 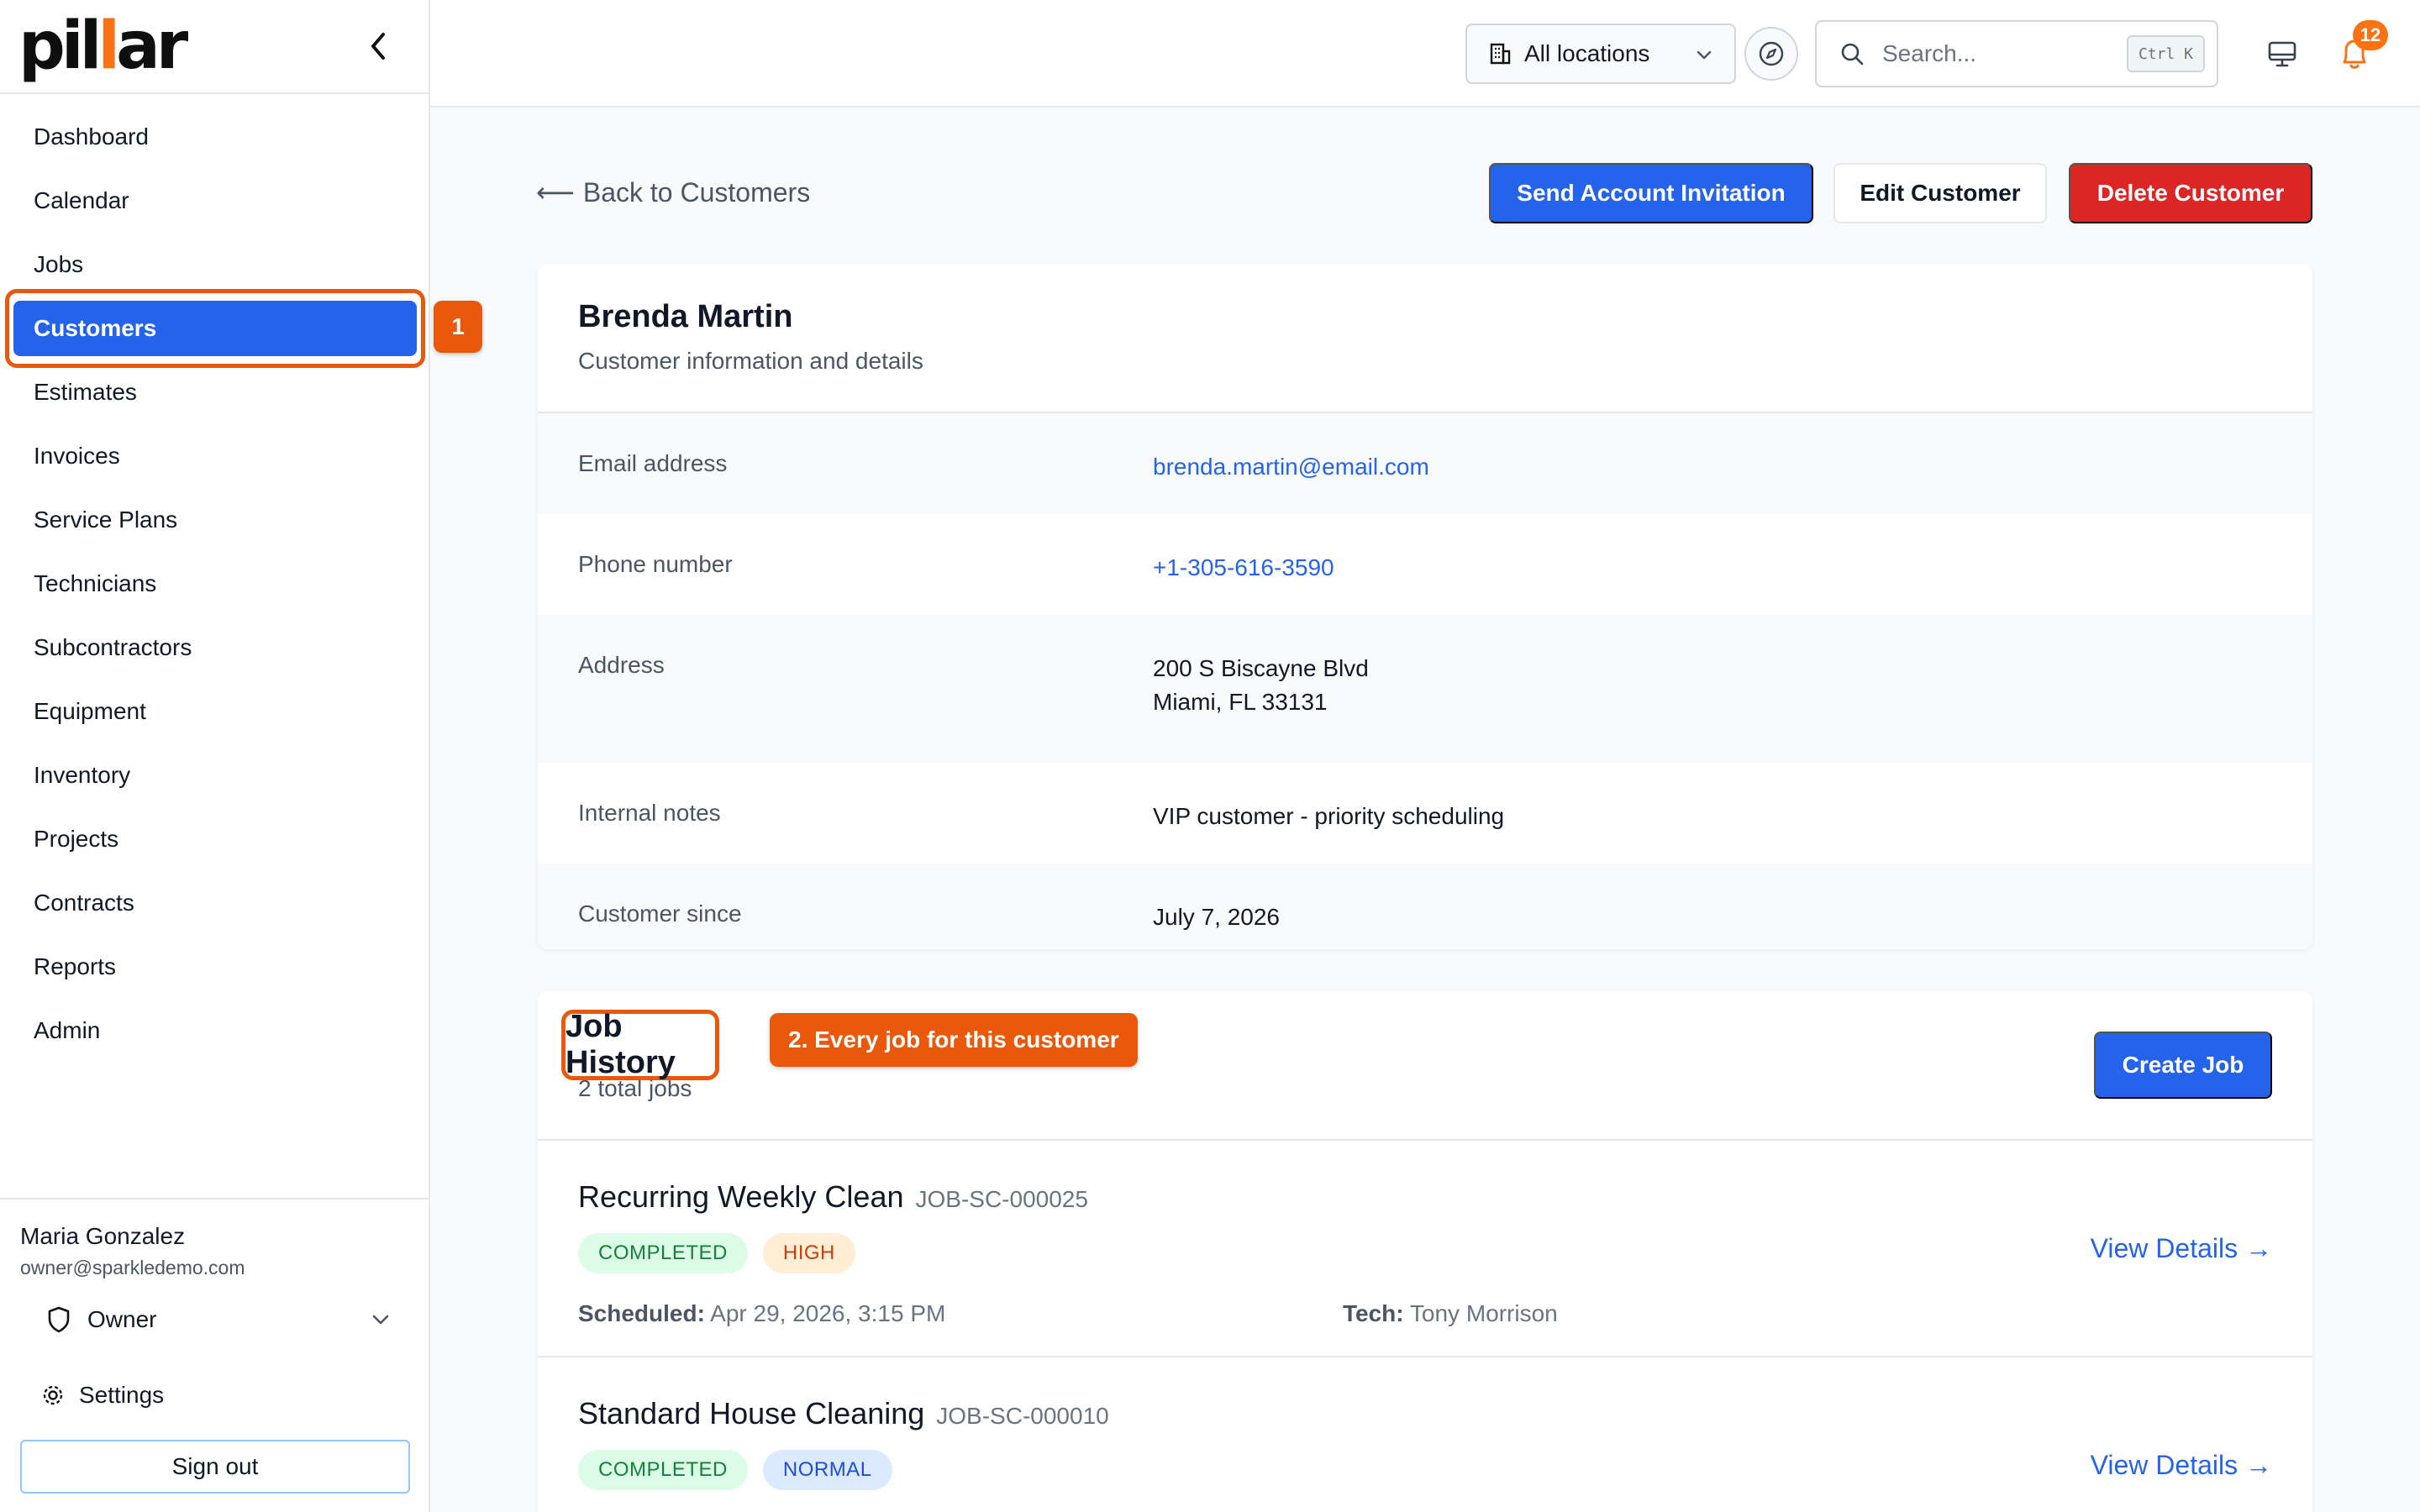 I want to click on address-line-1: 200 S Biscayne Blvd, so click(x=1261, y=668).